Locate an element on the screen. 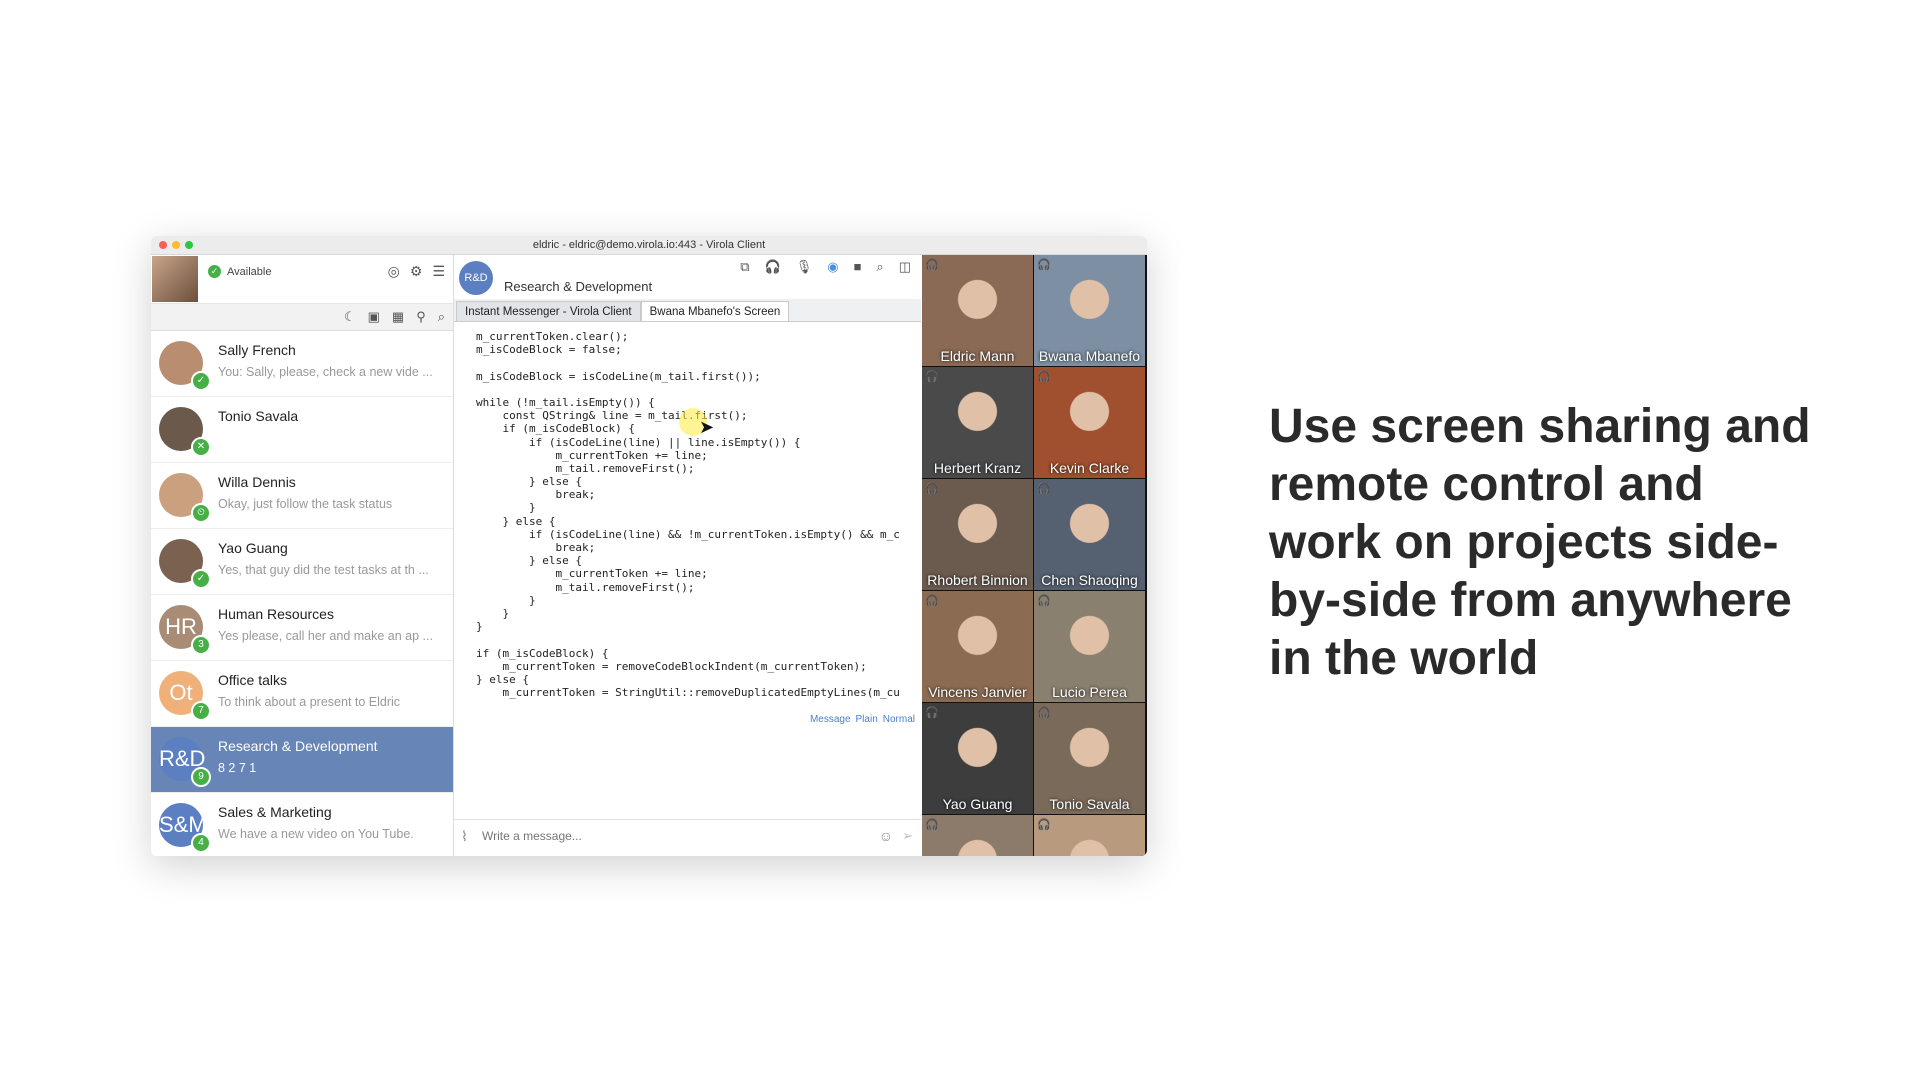  avatar is located at coordinates (175, 279).